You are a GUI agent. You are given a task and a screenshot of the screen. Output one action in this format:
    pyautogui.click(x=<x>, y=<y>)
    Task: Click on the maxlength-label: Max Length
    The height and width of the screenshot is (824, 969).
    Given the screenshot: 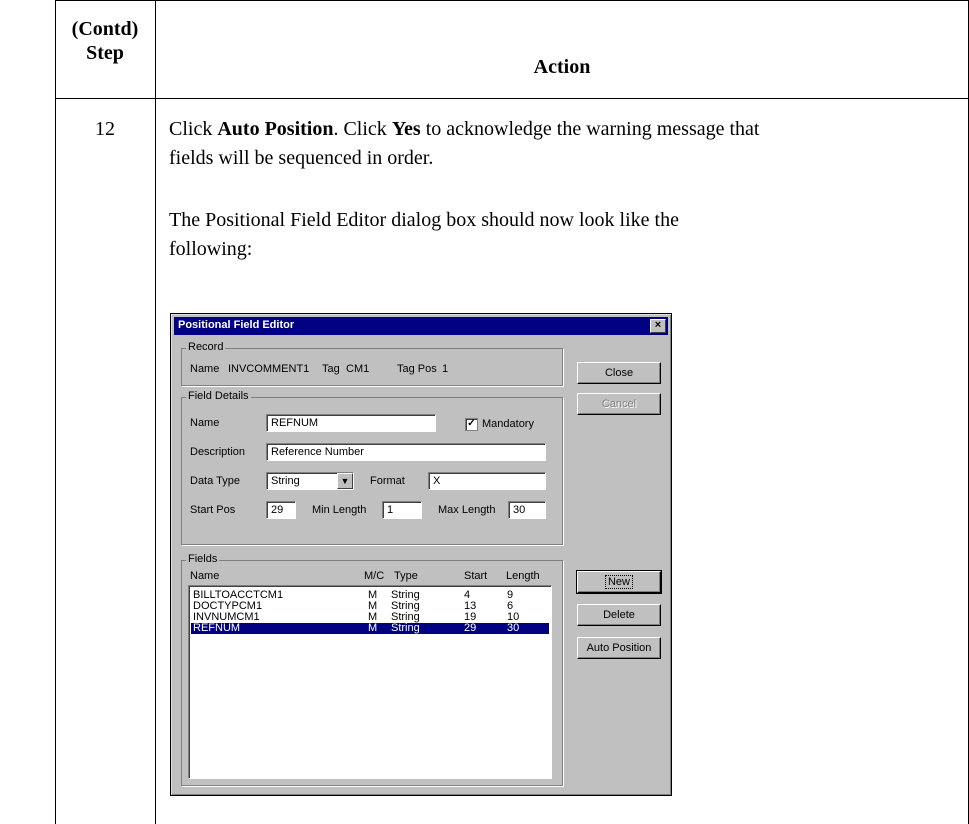 What is the action you would take?
    pyautogui.click(x=467, y=510)
    